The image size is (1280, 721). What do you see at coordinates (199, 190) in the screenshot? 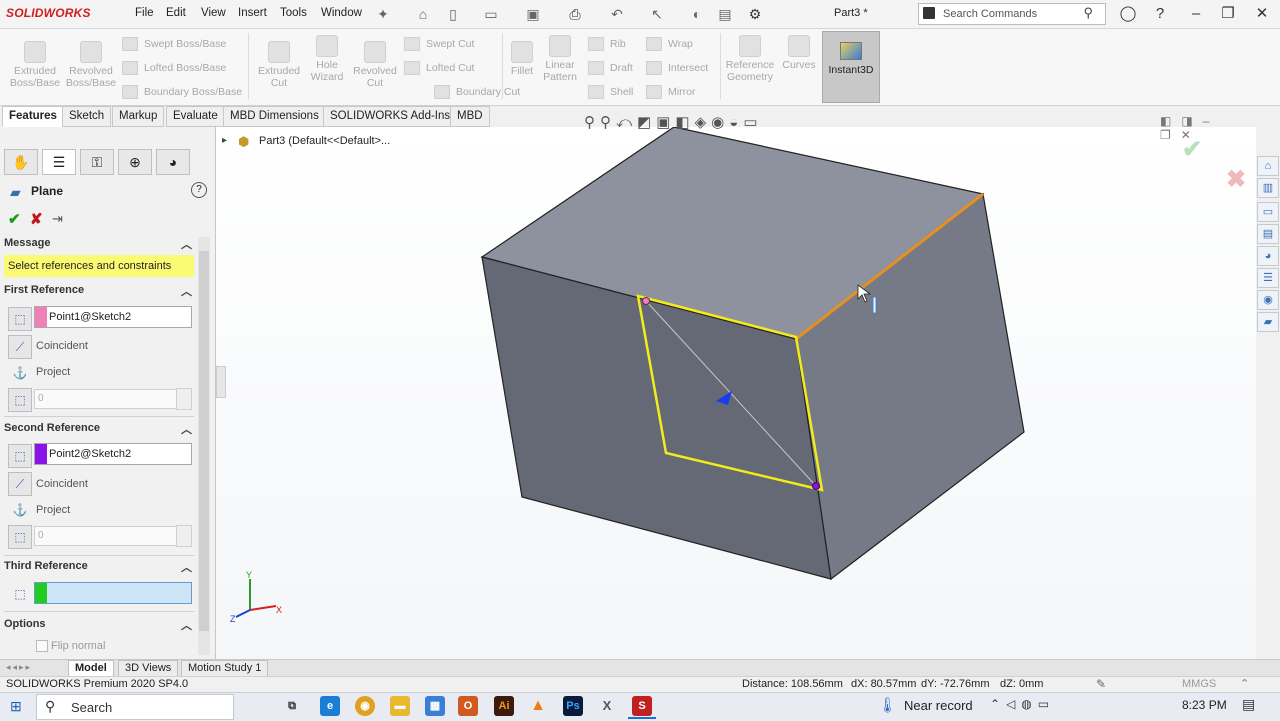
I see `help-circle-icon: ?` at bounding box center [199, 190].